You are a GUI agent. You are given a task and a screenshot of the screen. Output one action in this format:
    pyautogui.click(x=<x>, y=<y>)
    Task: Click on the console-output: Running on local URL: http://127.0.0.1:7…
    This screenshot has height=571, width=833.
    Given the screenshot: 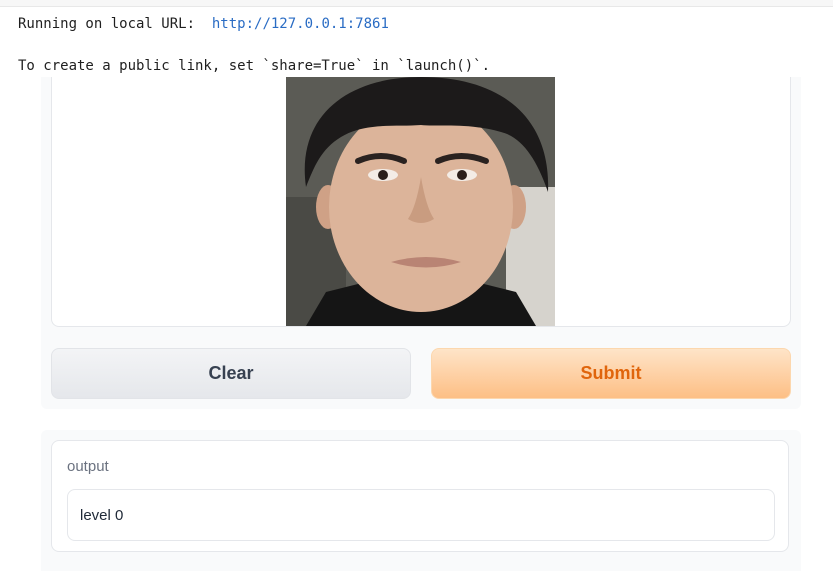 What is the action you would take?
    pyautogui.click(x=254, y=45)
    